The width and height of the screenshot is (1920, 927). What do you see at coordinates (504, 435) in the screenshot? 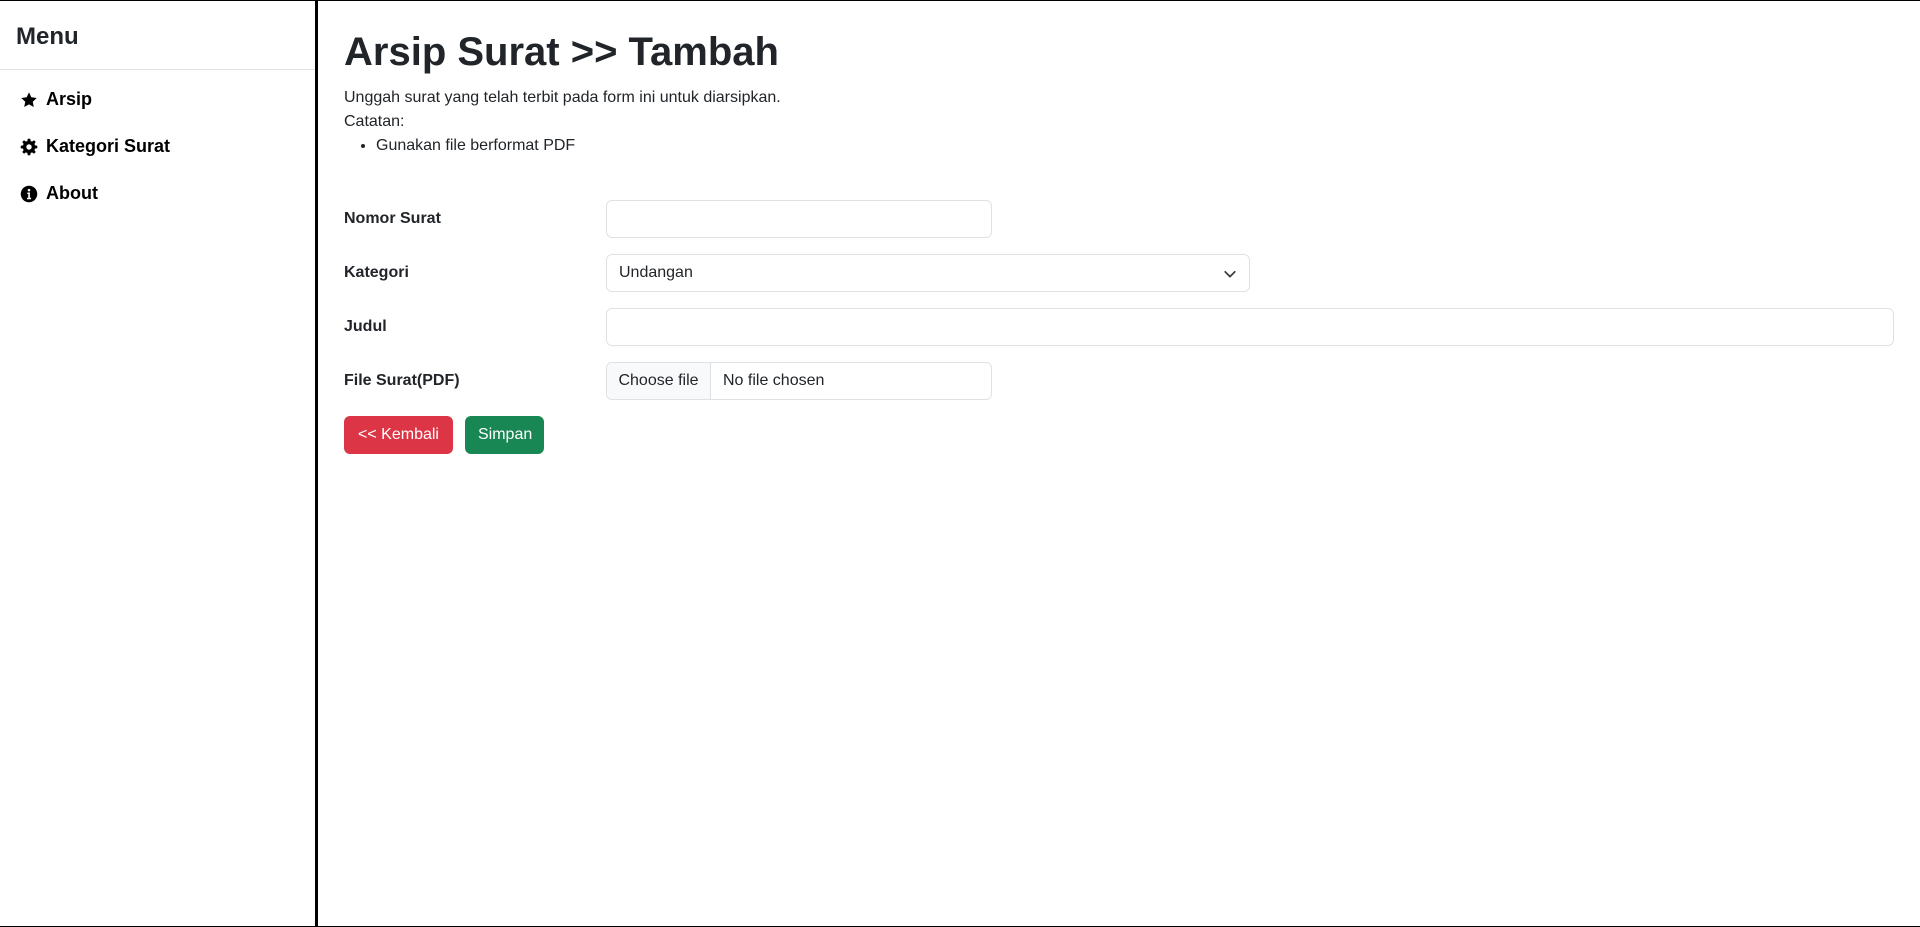
I see `save-button: Simpan` at bounding box center [504, 435].